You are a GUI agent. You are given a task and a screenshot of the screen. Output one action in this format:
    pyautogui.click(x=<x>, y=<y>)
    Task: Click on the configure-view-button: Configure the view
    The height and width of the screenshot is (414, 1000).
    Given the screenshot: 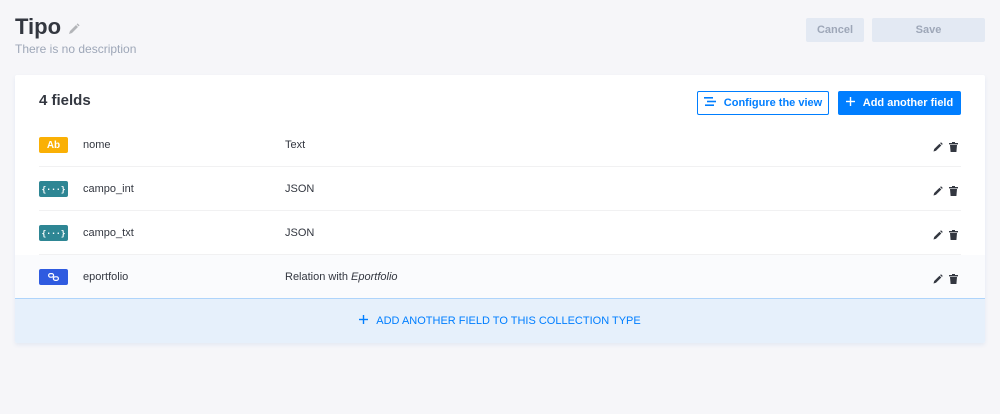 What is the action you would take?
    pyautogui.click(x=763, y=103)
    